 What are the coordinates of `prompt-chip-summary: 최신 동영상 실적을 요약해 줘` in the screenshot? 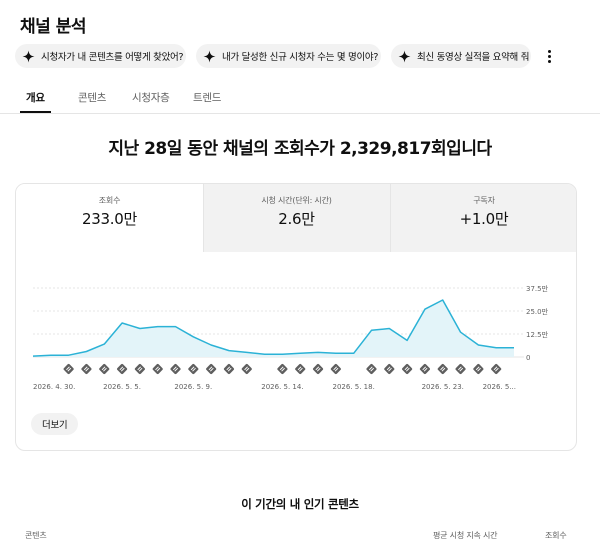 It's located at (461, 56).